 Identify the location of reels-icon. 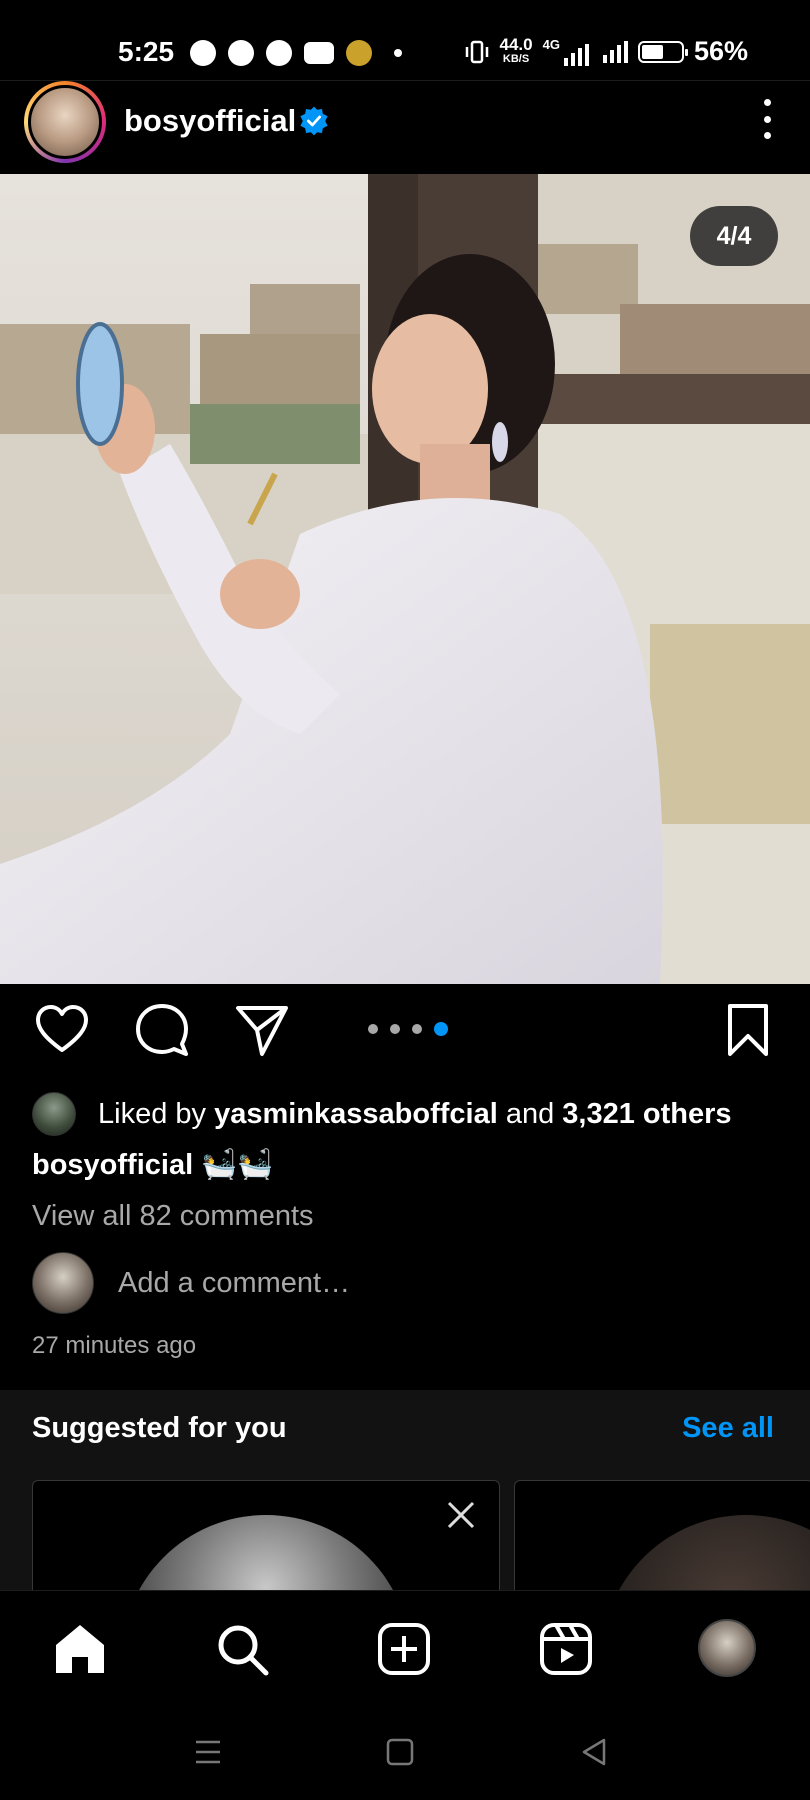
(566, 1649).